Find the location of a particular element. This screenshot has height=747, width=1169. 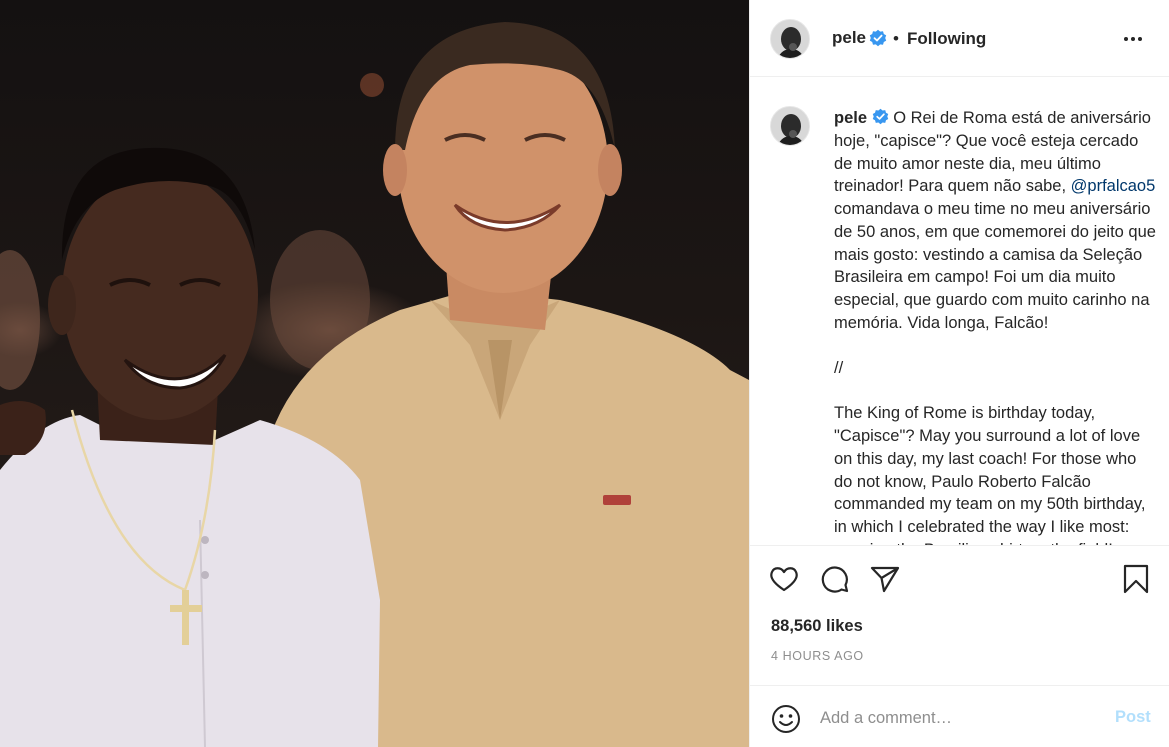

post-timestamp: 4 HOURS AGO is located at coordinates (817, 656).